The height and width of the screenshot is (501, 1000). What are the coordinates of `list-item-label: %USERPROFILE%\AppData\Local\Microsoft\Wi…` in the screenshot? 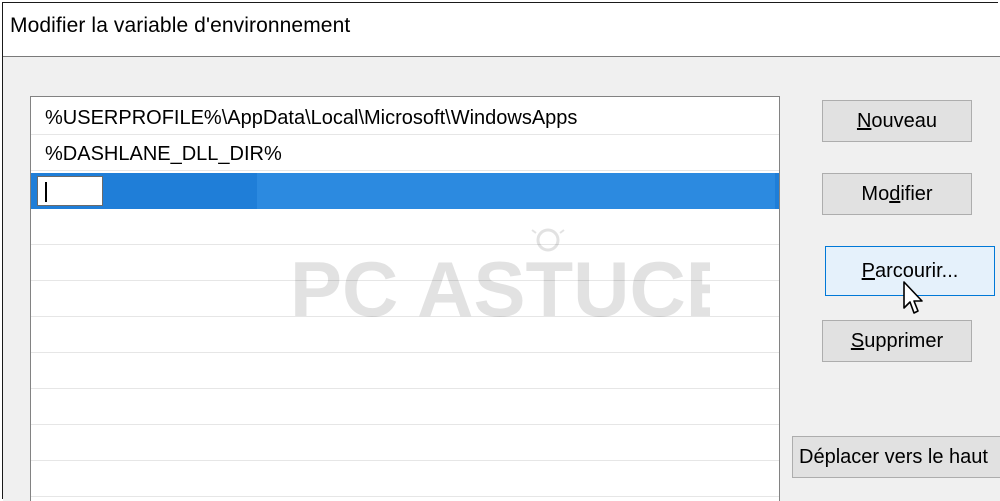 It's located at (311, 118).